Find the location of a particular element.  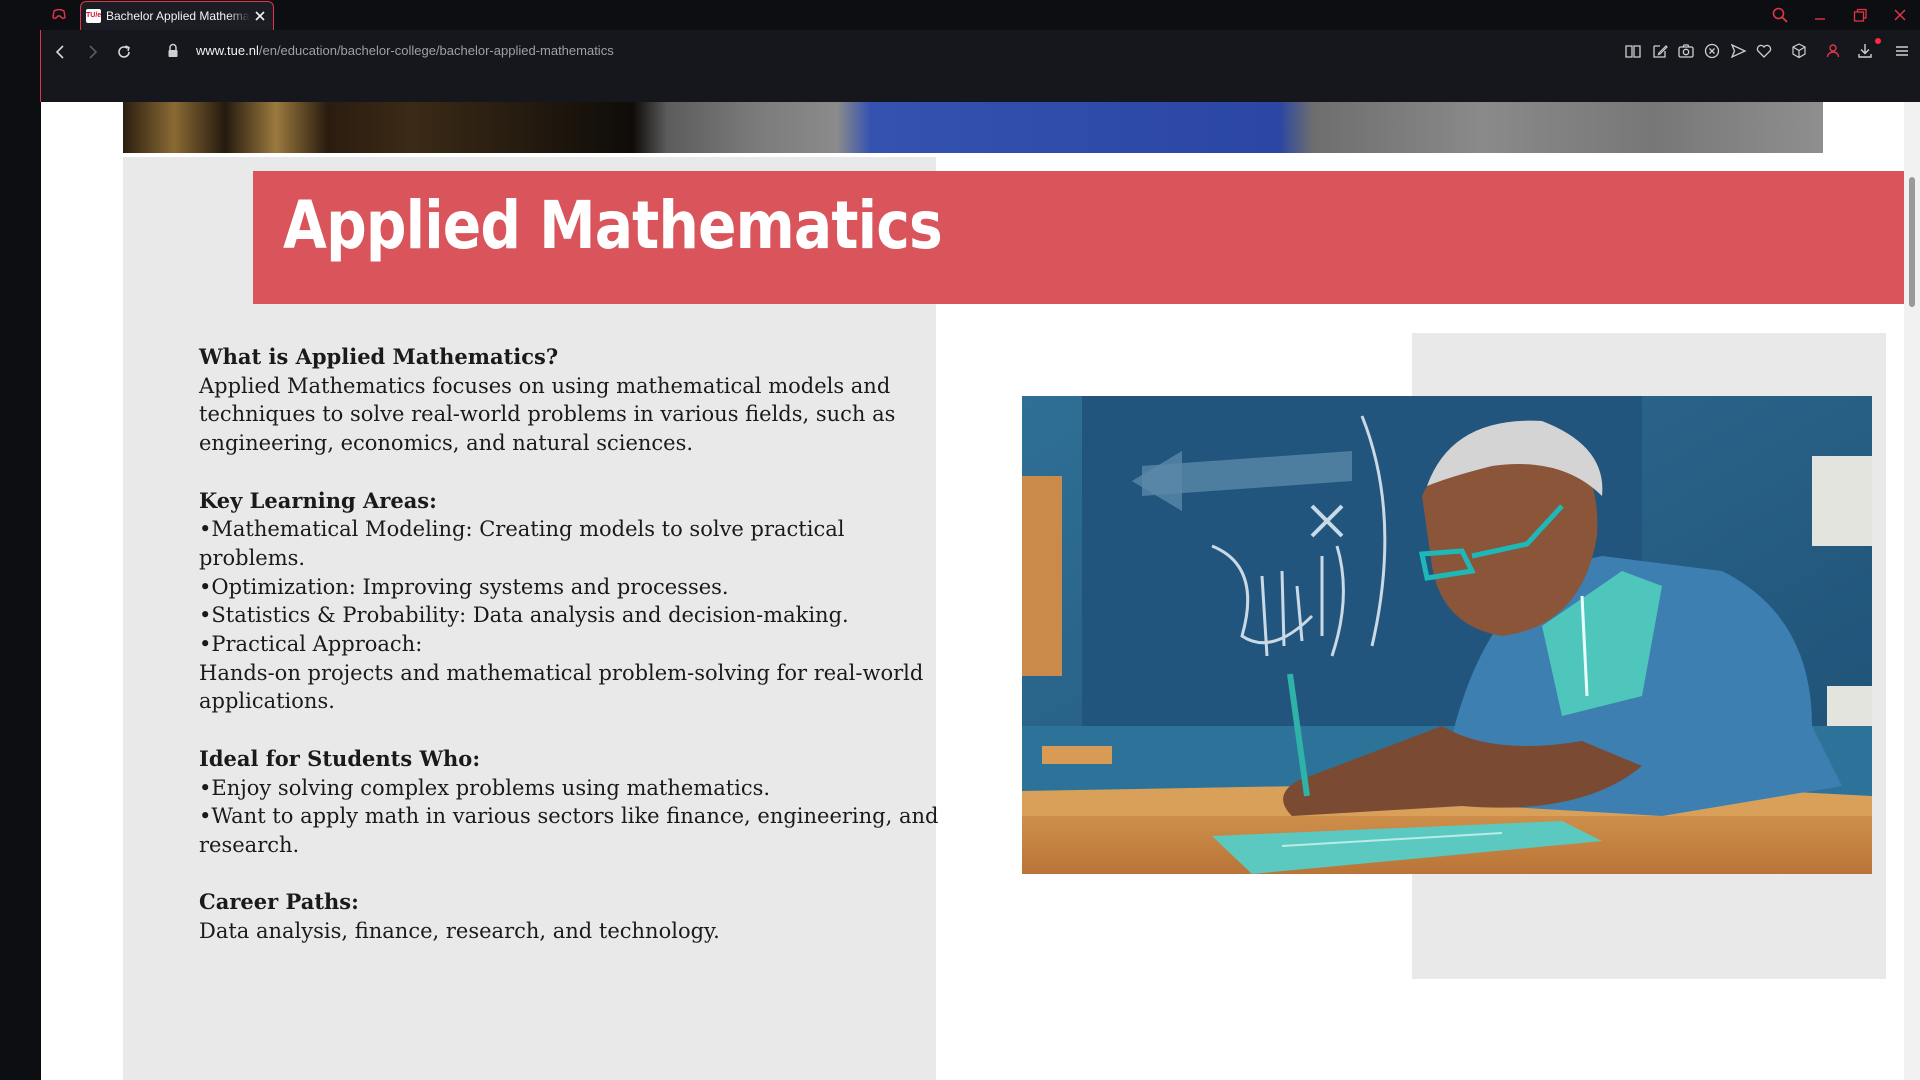

tab-active: TU/e Bachelor Applied Mathematics is located at coordinates (177, 15).